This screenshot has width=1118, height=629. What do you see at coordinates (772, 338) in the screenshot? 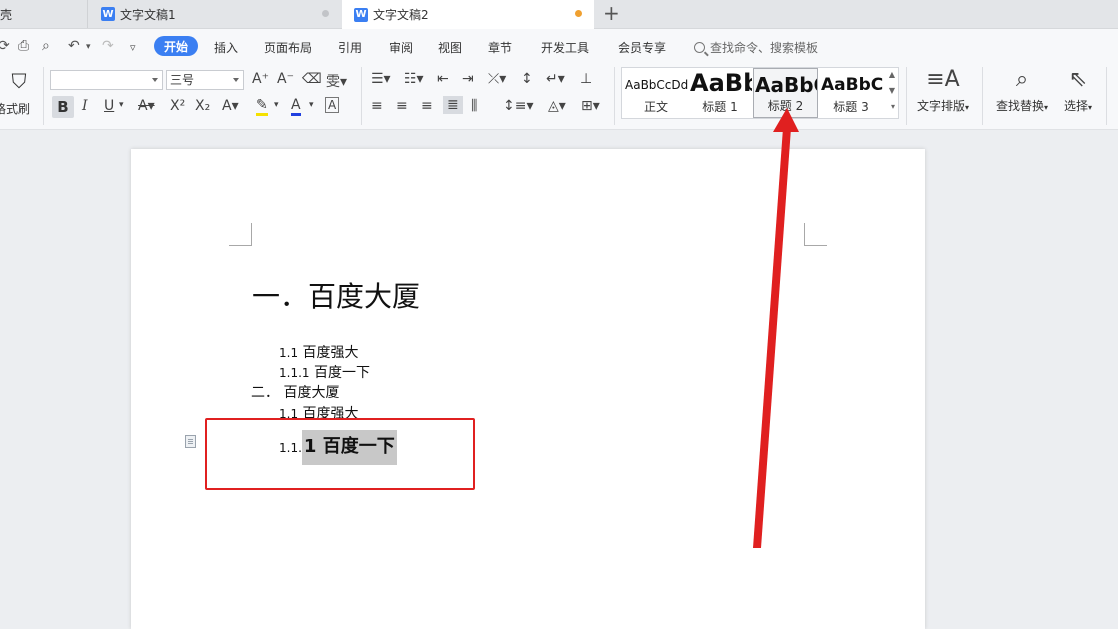
I see `annotation-arrow-shaft` at bounding box center [772, 338].